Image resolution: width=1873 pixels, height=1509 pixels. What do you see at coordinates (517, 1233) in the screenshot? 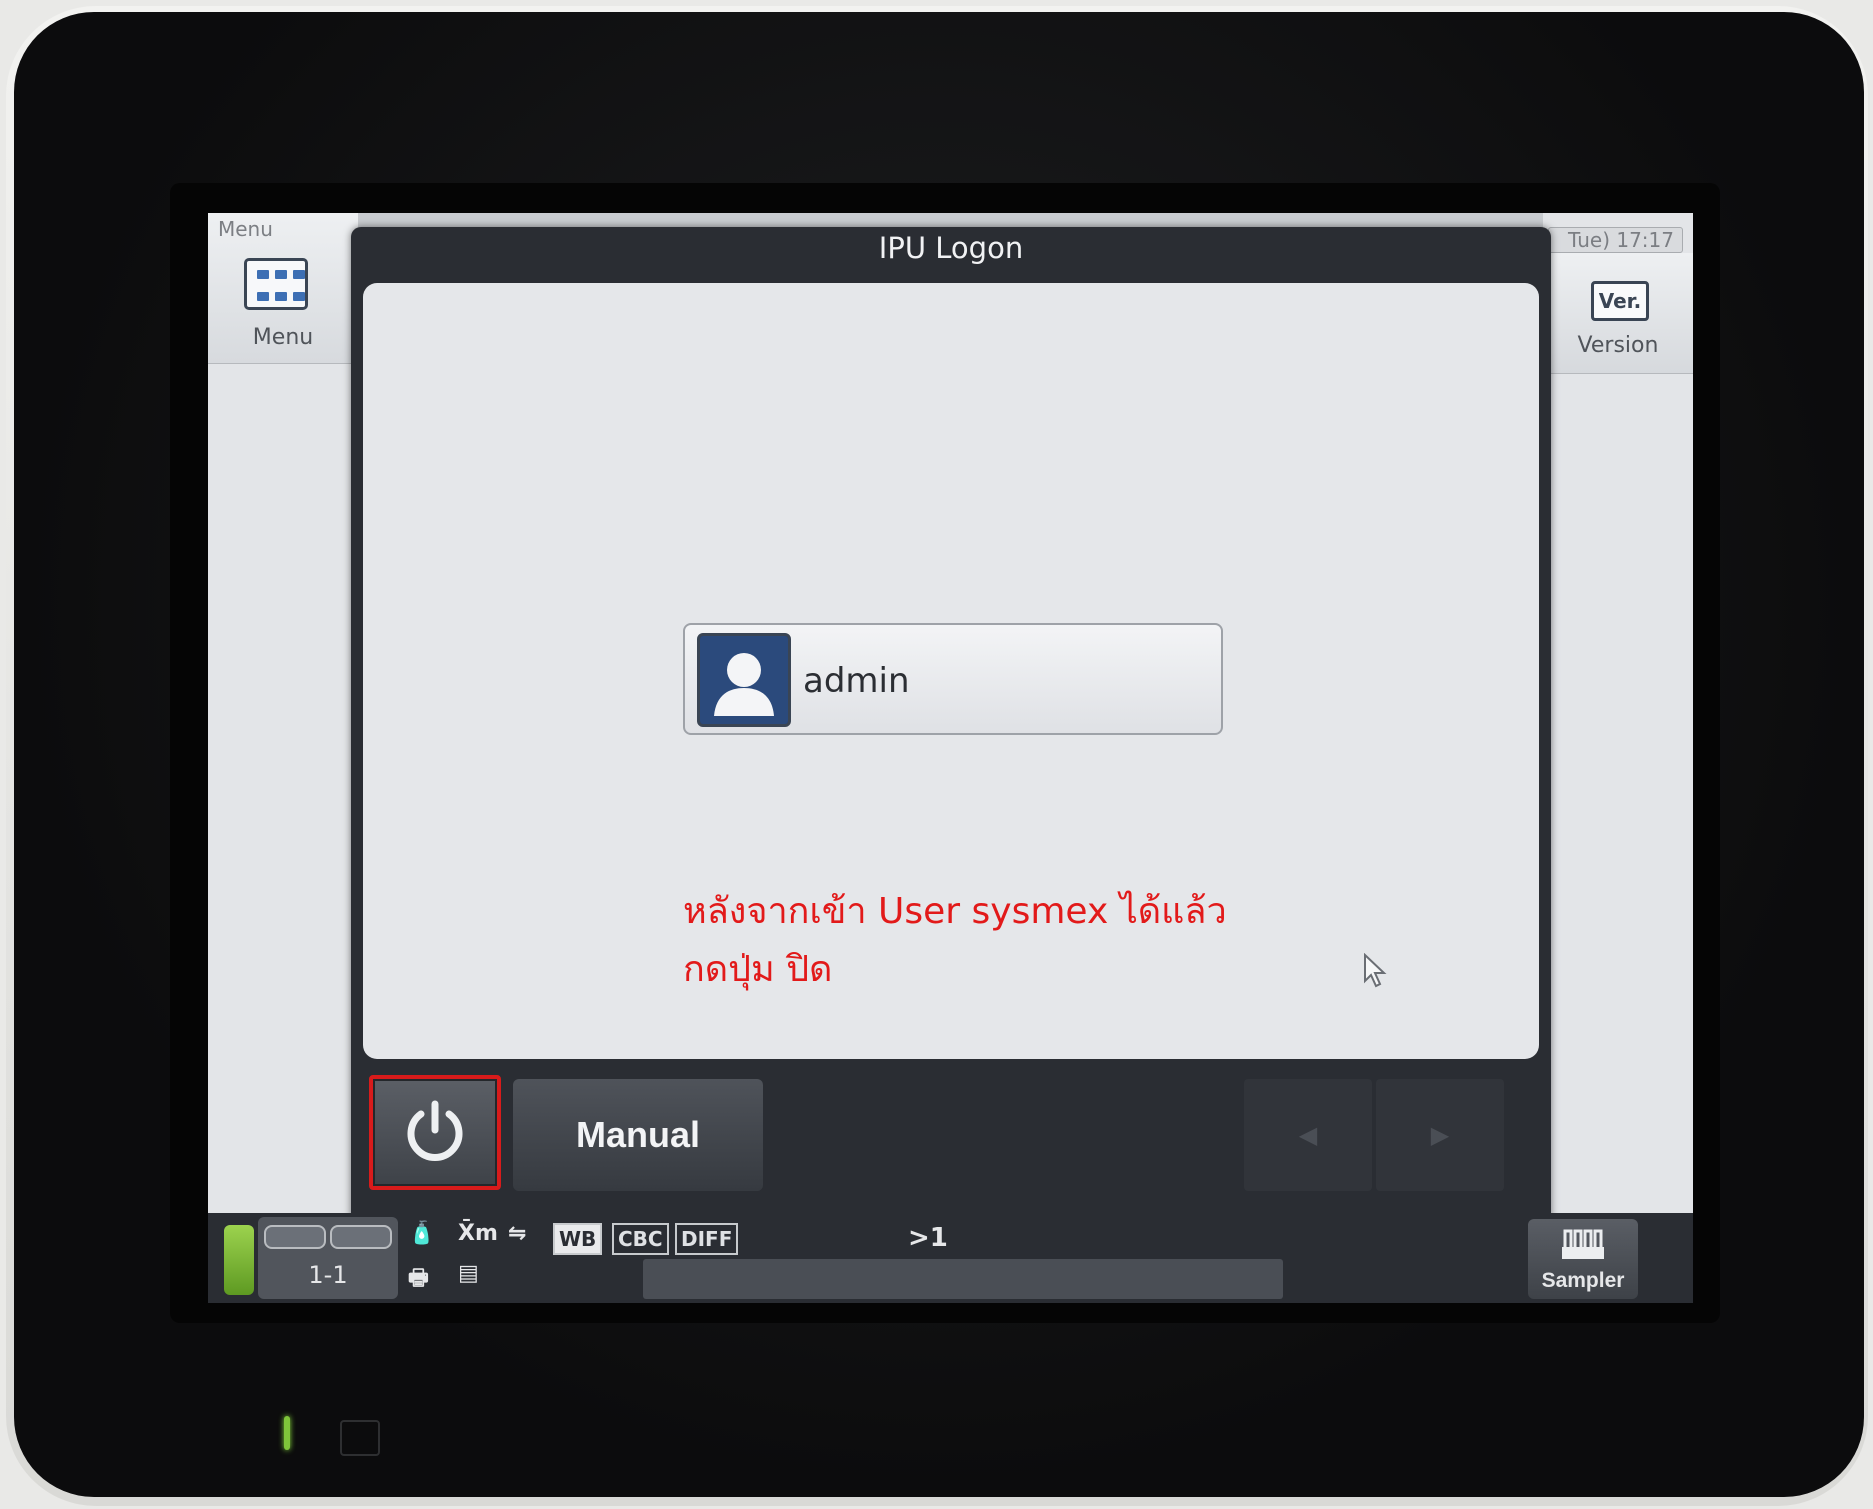
I see `transfer-icon: ⇋` at bounding box center [517, 1233].